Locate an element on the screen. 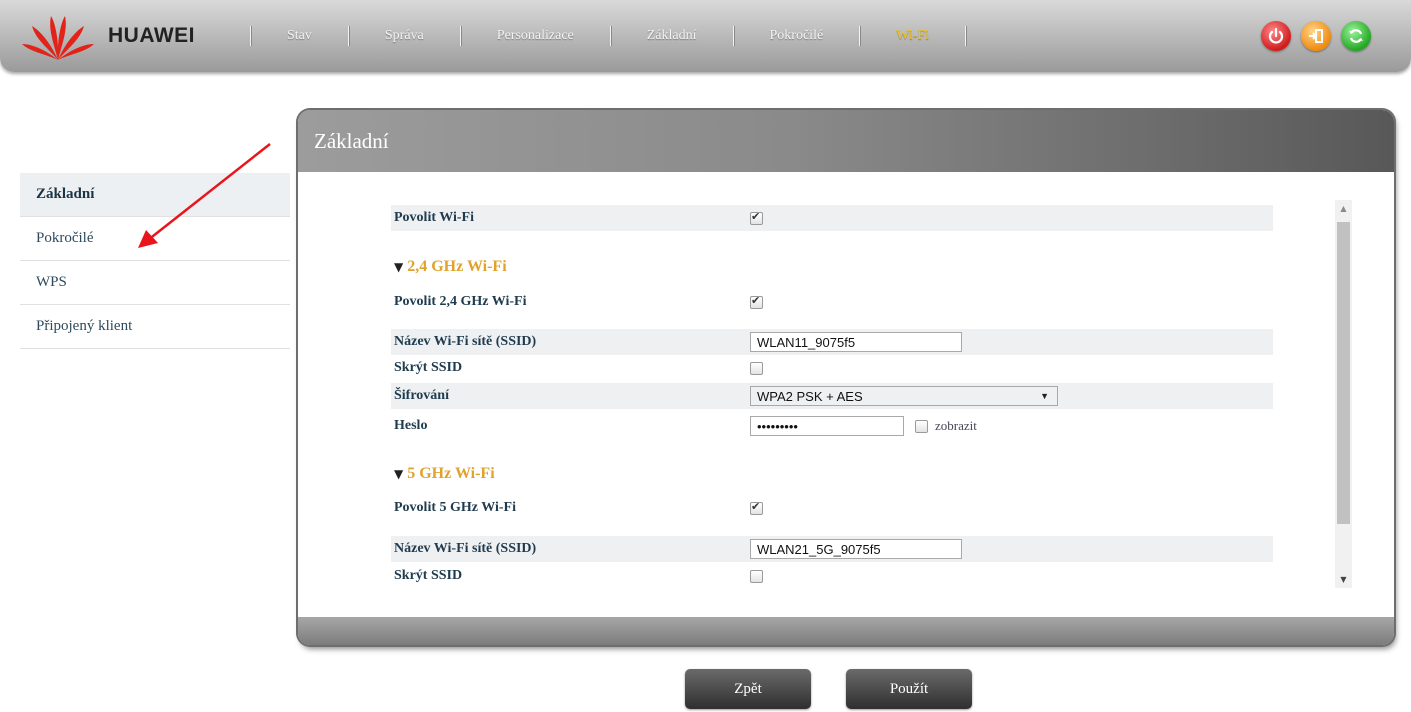  nav-item-zakladni: Základní is located at coordinates (672, 36).